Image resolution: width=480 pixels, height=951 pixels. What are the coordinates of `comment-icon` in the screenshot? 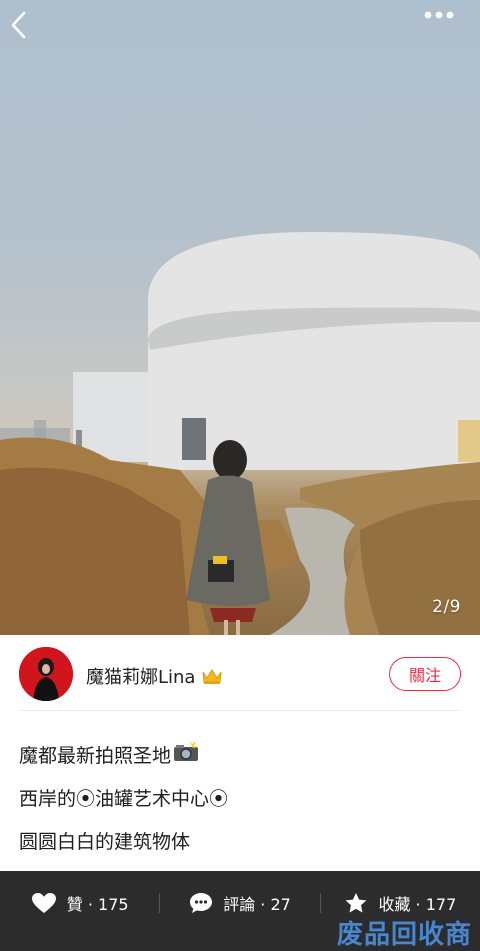 It's located at (201, 903).